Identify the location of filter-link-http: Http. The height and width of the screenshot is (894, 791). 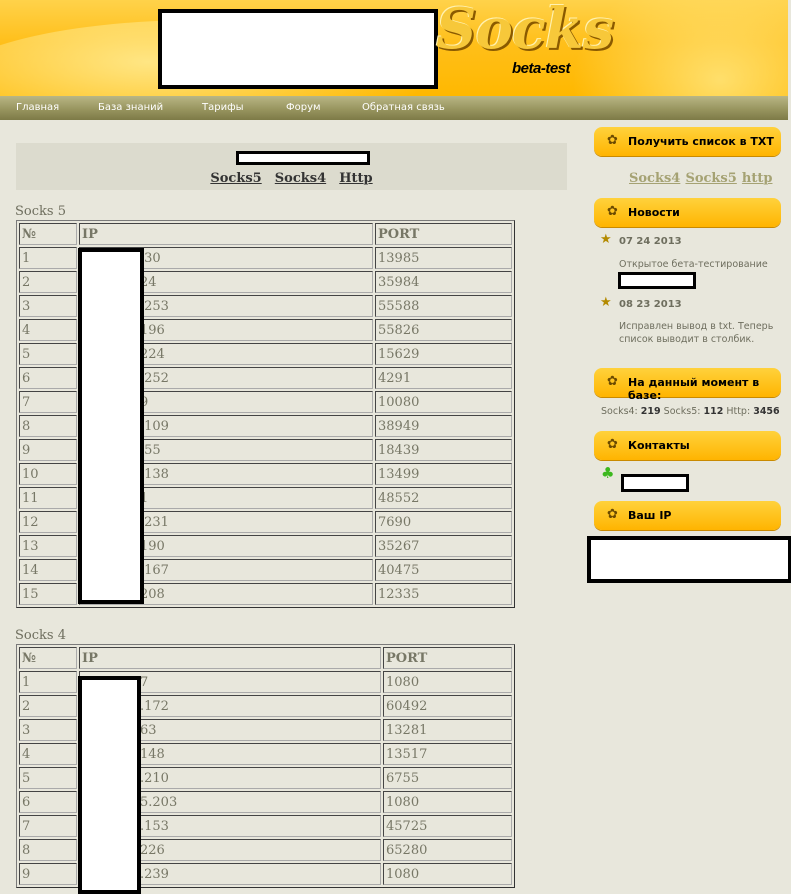
(355, 178).